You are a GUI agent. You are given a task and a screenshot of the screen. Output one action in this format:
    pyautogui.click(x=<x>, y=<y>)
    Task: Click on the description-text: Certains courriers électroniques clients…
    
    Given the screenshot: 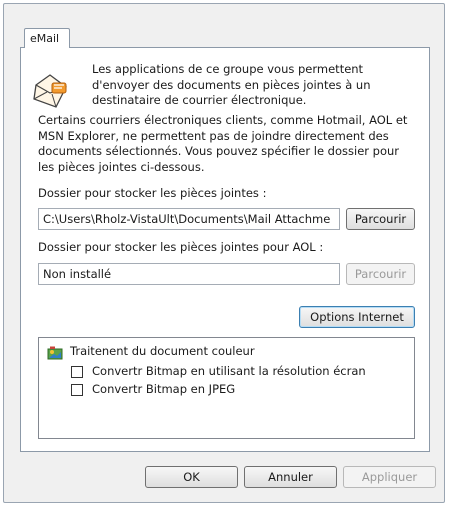 What is the action you would take?
    pyautogui.click(x=223, y=143)
    